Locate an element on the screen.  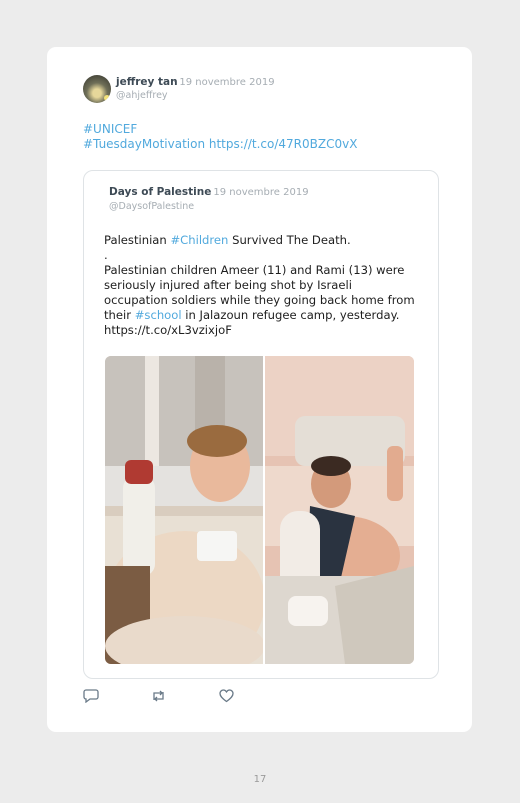
hashtag-unicef: #UNICEF is located at coordinates (110, 129).